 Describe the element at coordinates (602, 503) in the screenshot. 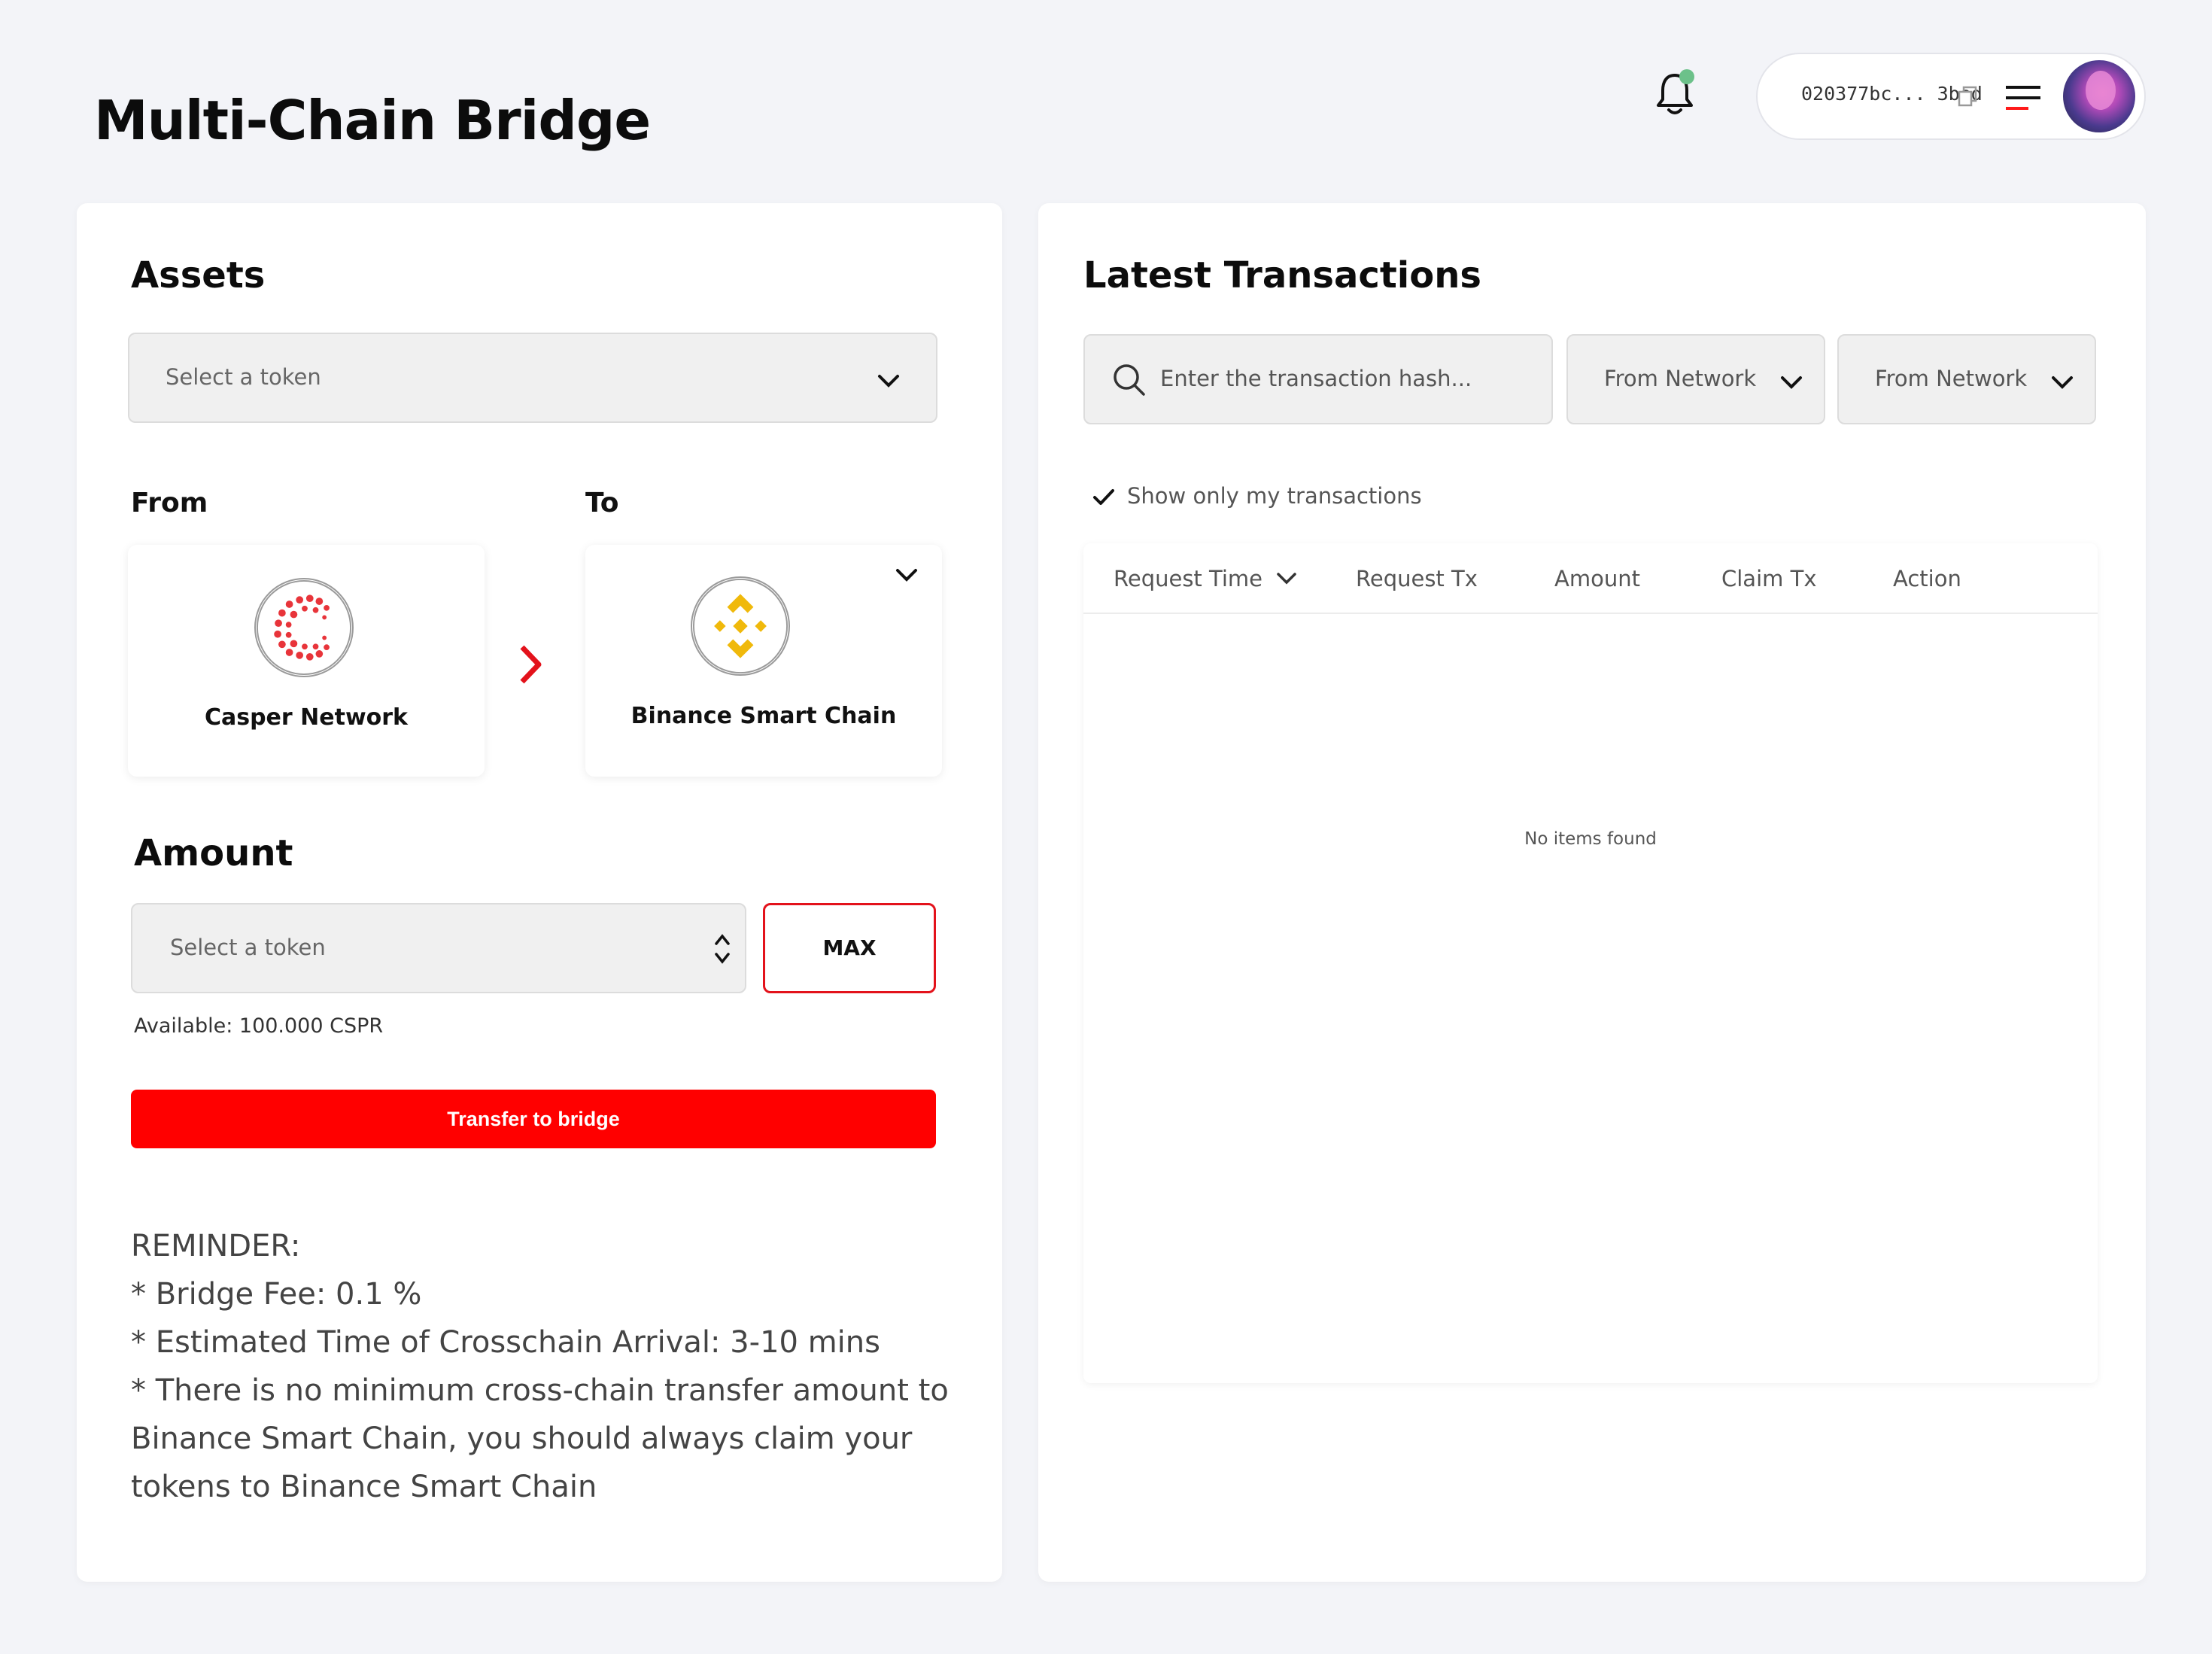

I see `to-label: To` at that location.